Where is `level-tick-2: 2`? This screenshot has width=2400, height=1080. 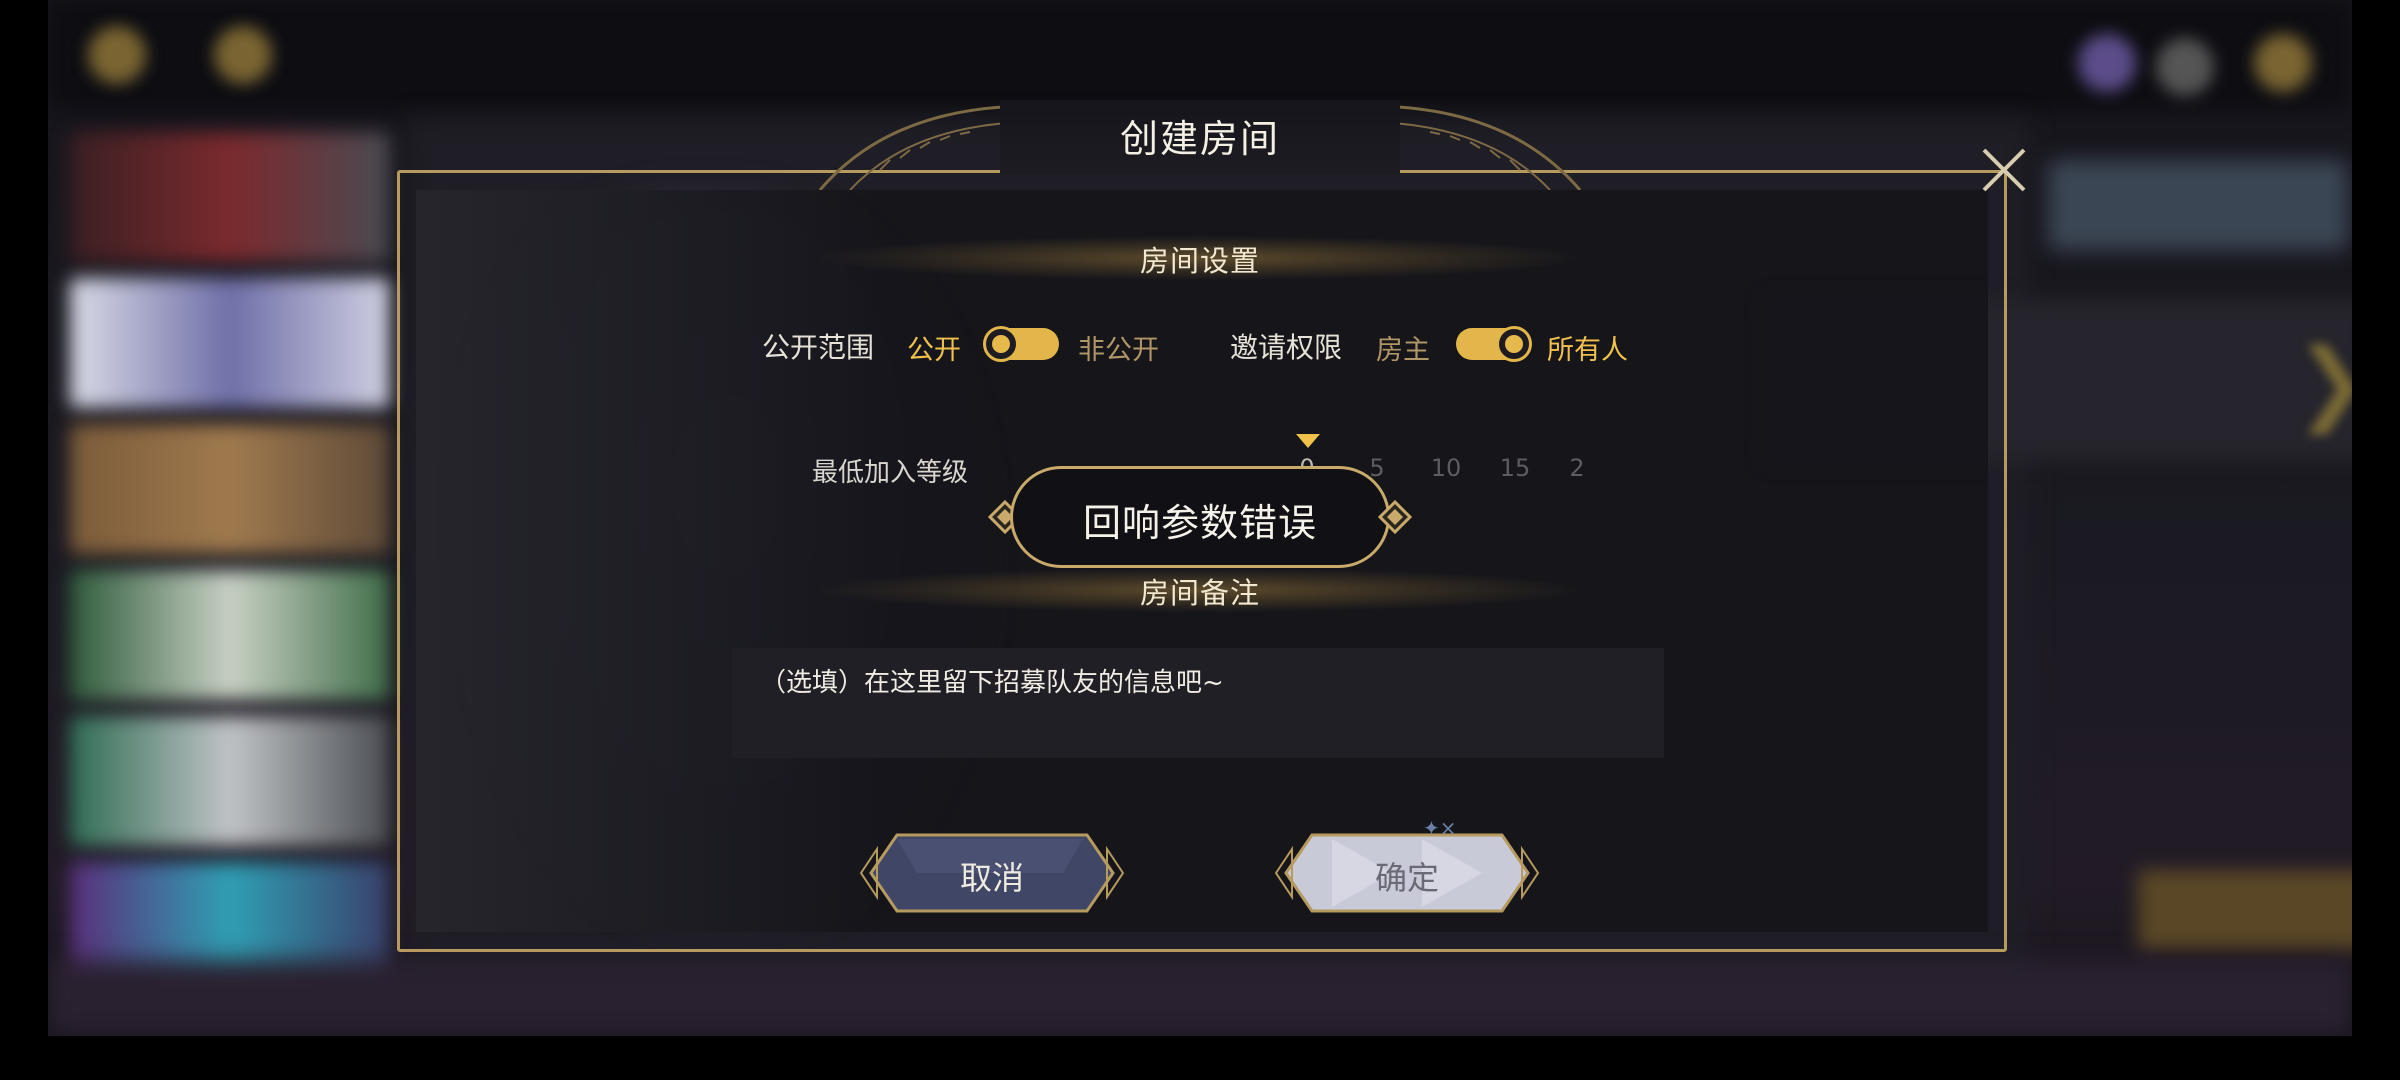
level-tick-2: 2 is located at coordinates (1577, 468).